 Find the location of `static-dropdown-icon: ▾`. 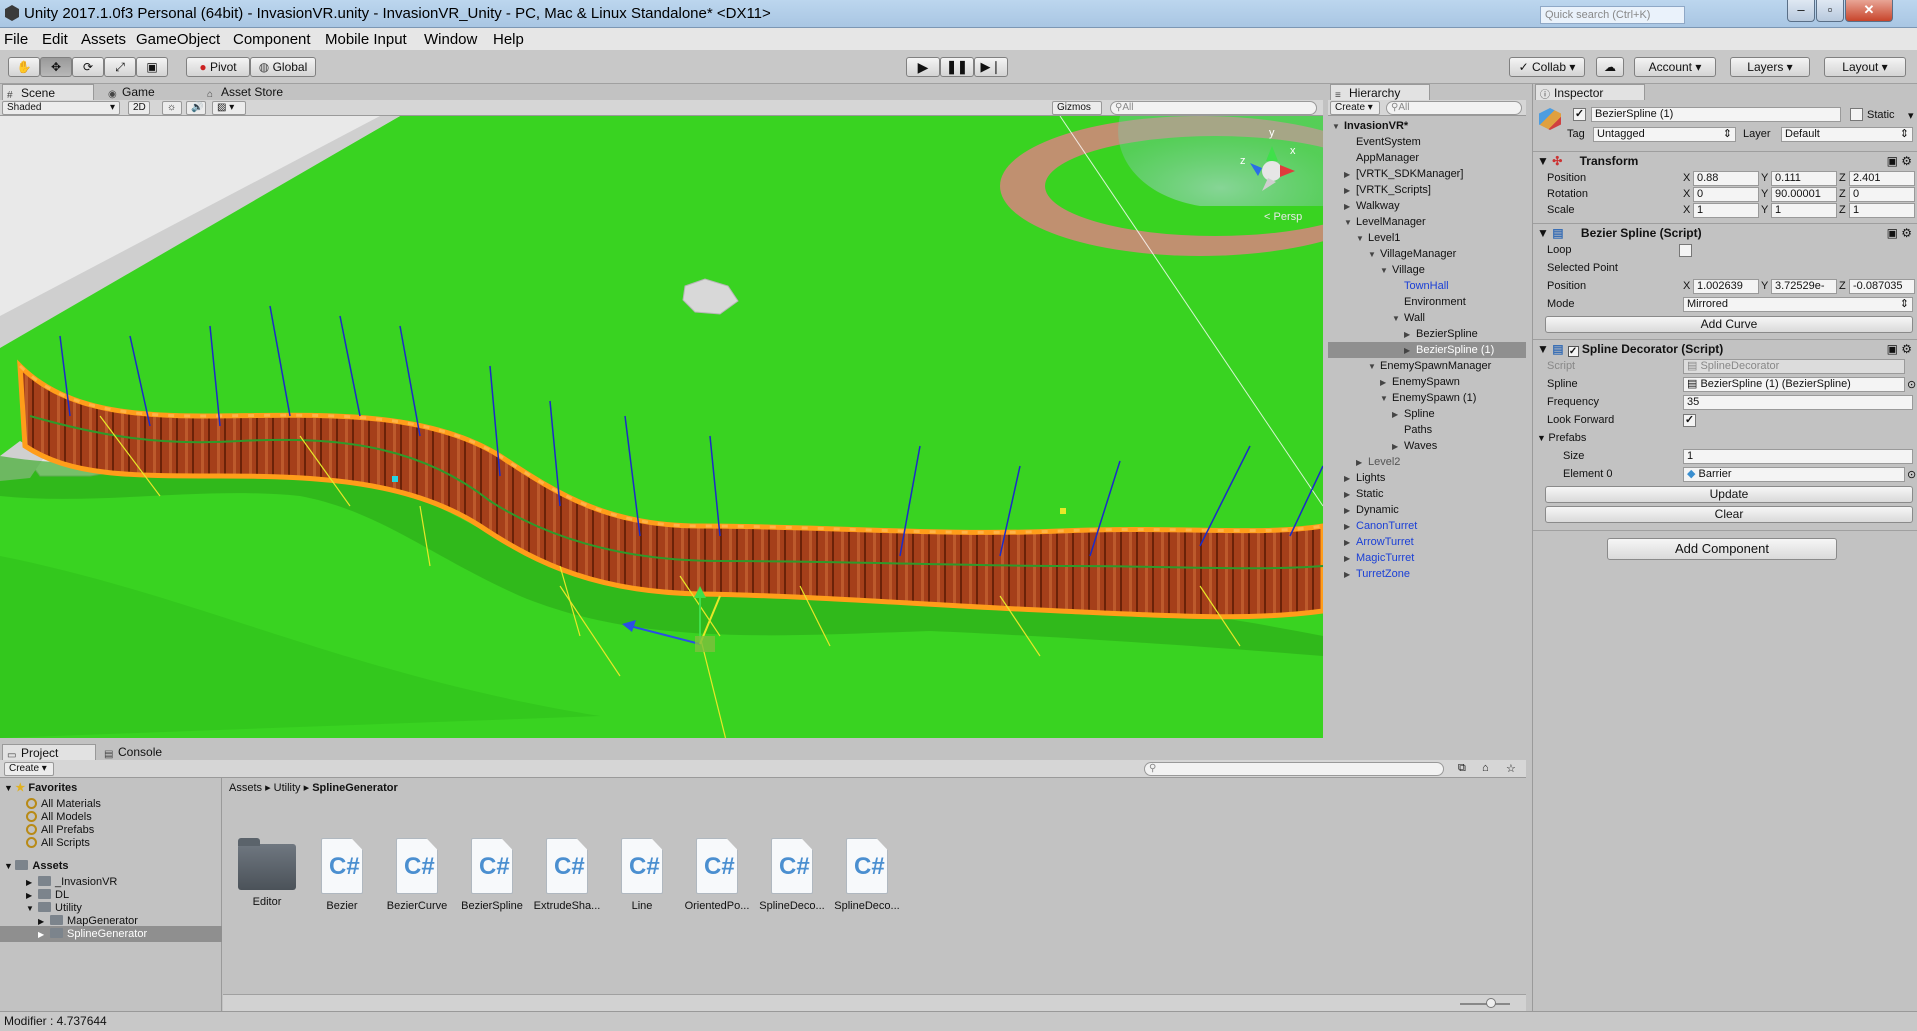

static-dropdown-icon: ▾ is located at coordinates (1911, 115).